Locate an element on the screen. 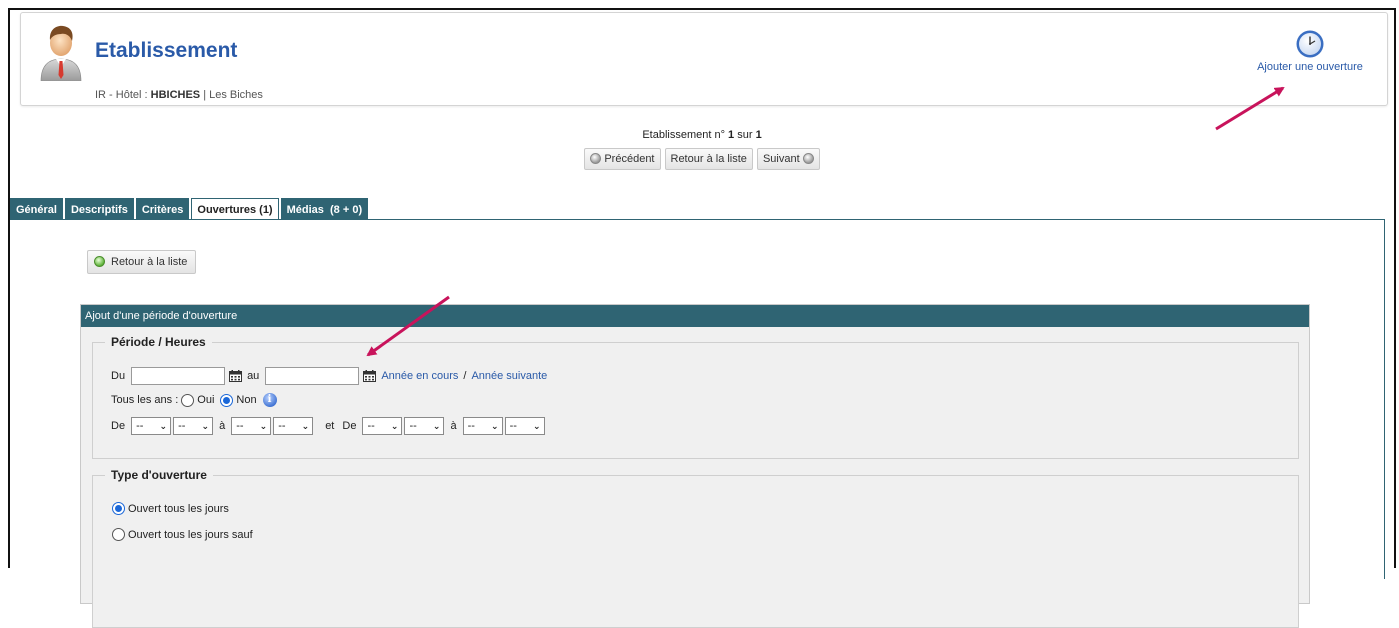 This screenshot has height=628, width=1399. type-option-row: Ouvert tous les jours is located at coordinates (169, 508).